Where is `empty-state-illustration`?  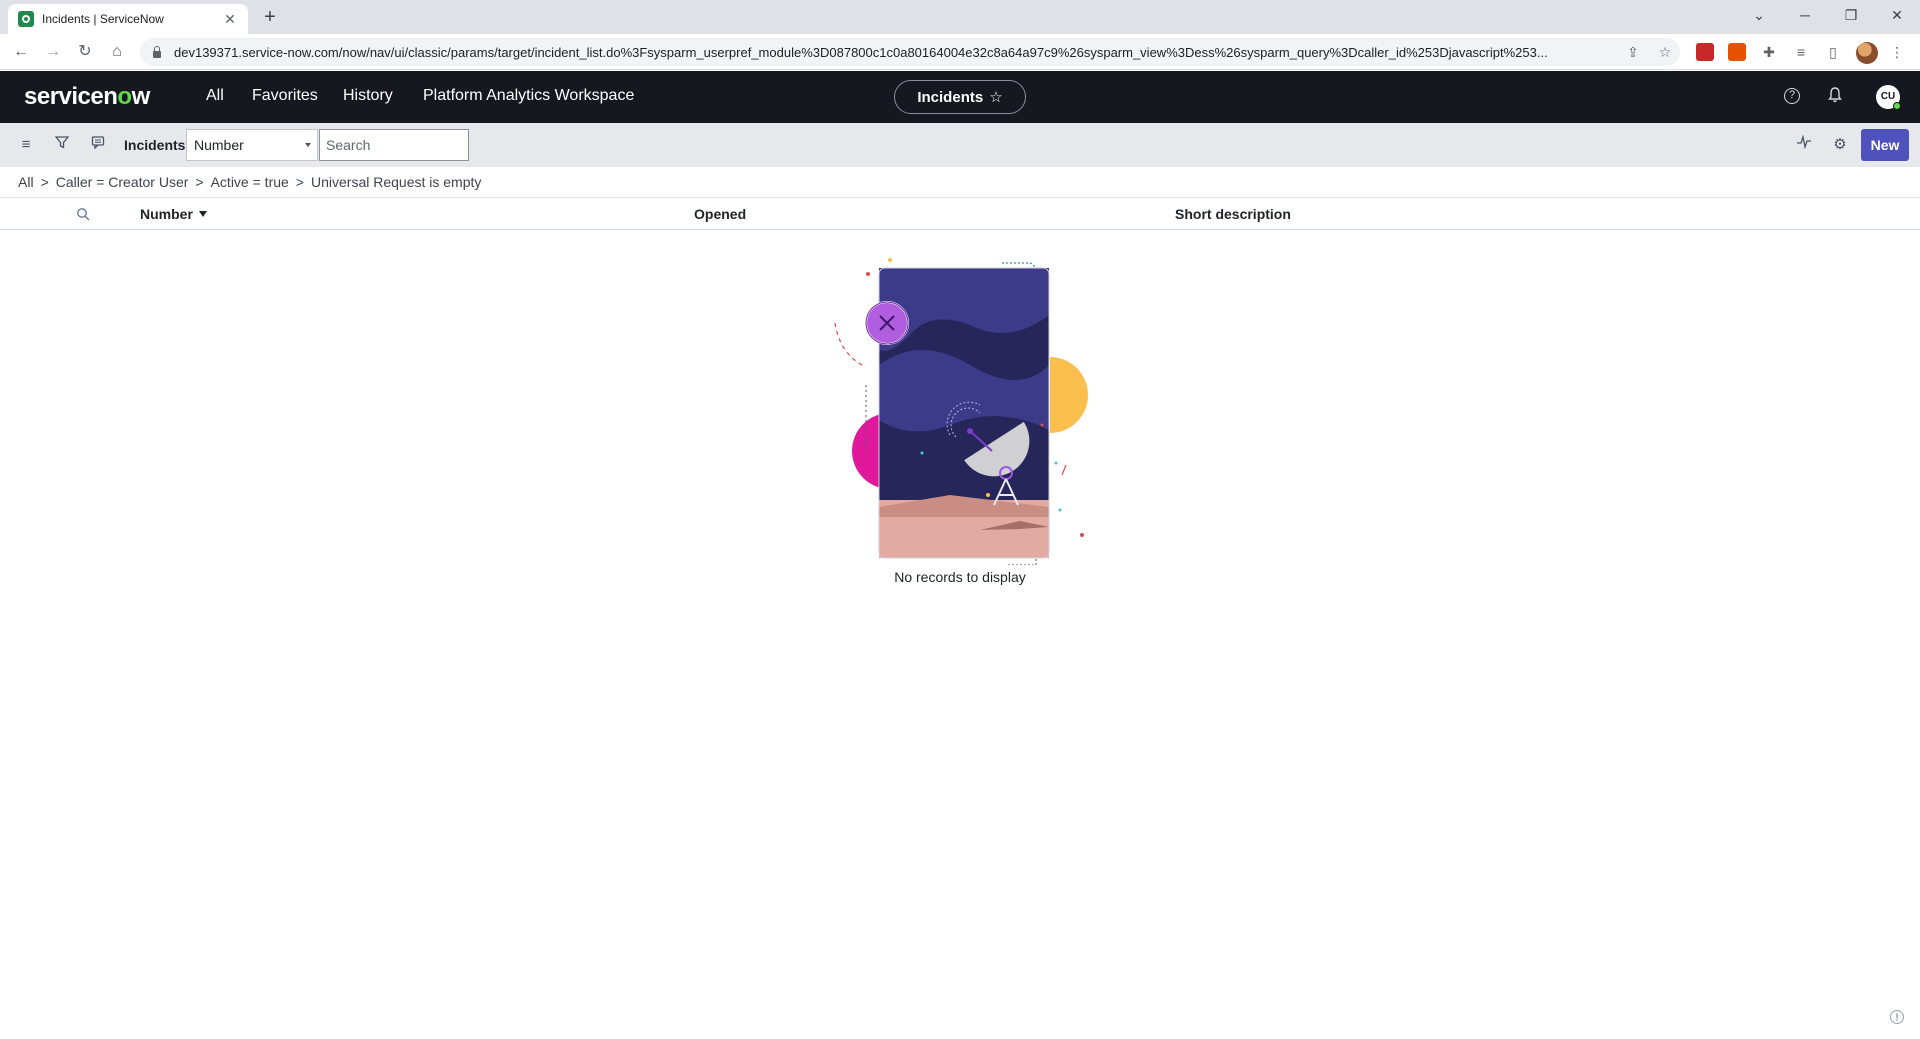
empty-state-illustration is located at coordinates (961, 411).